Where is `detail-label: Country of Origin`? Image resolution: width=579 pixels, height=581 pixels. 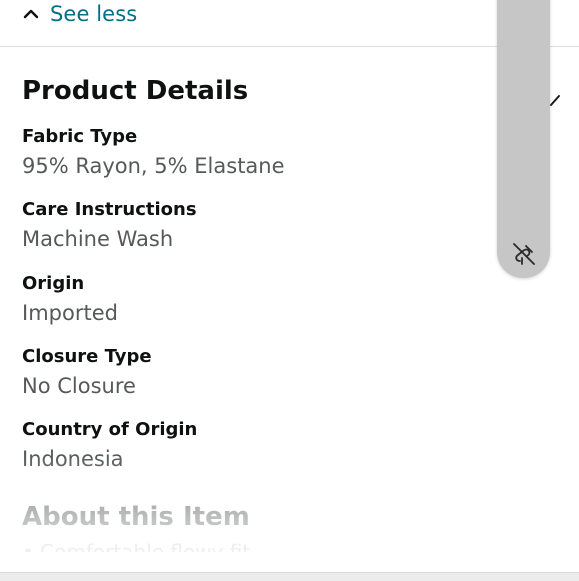
detail-label: Country of Origin is located at coordinates (110, 429).